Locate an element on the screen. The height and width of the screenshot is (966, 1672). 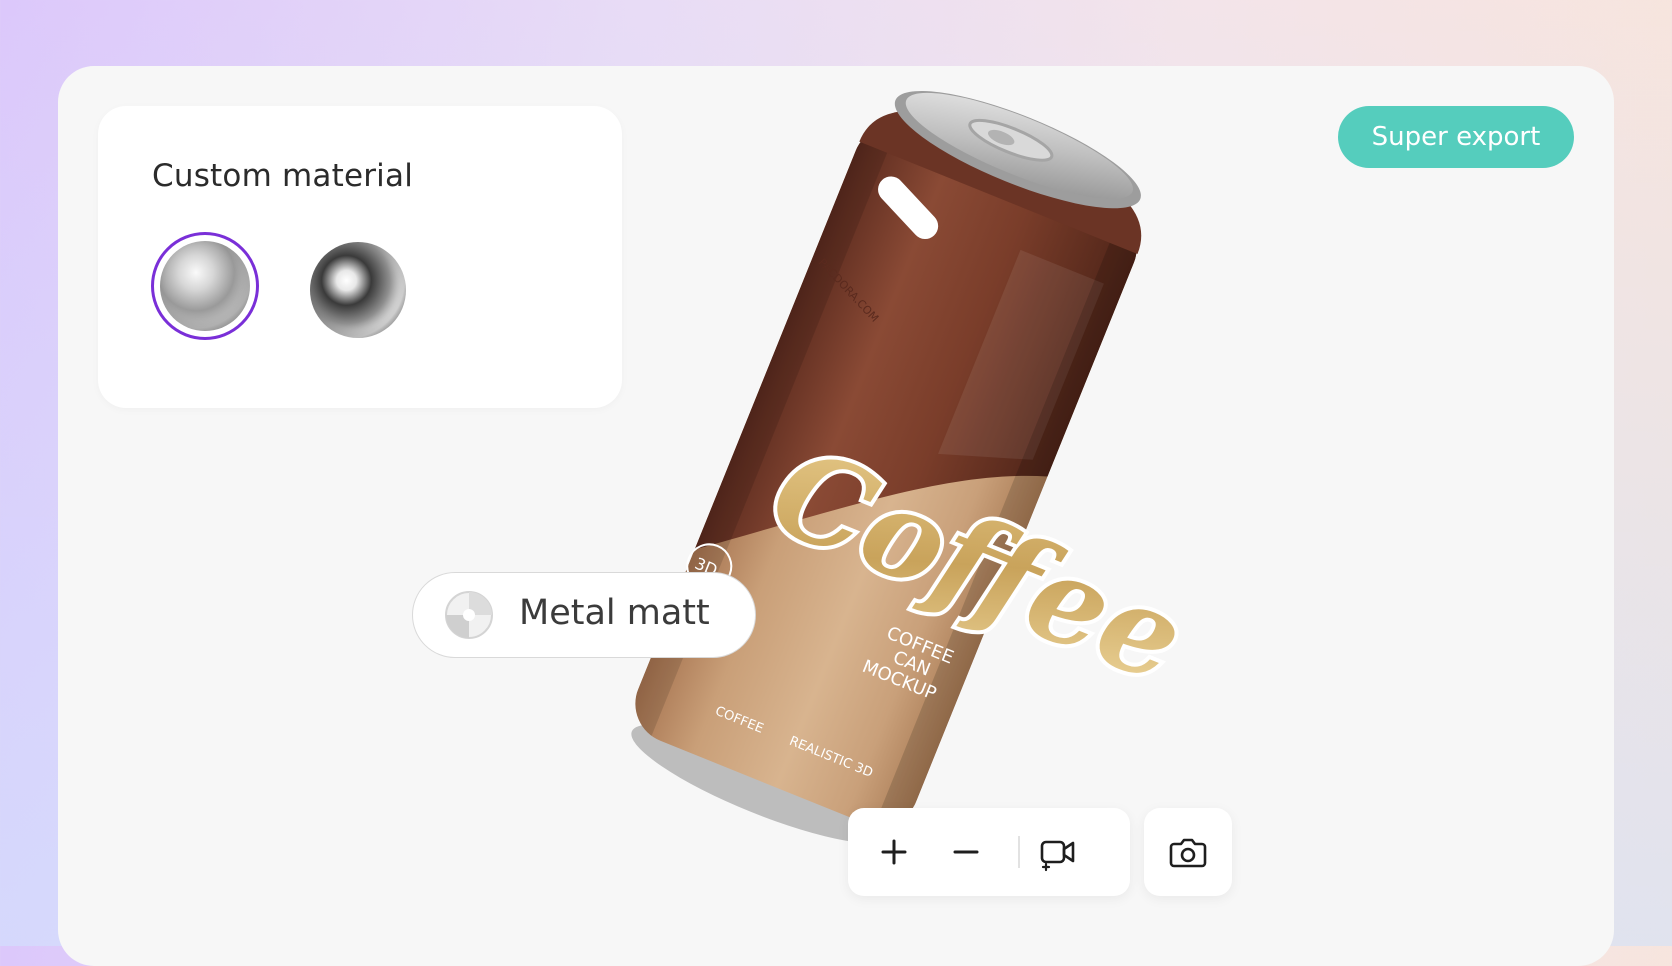
super-export-button: Super export is located at coordinates (1456, 137).